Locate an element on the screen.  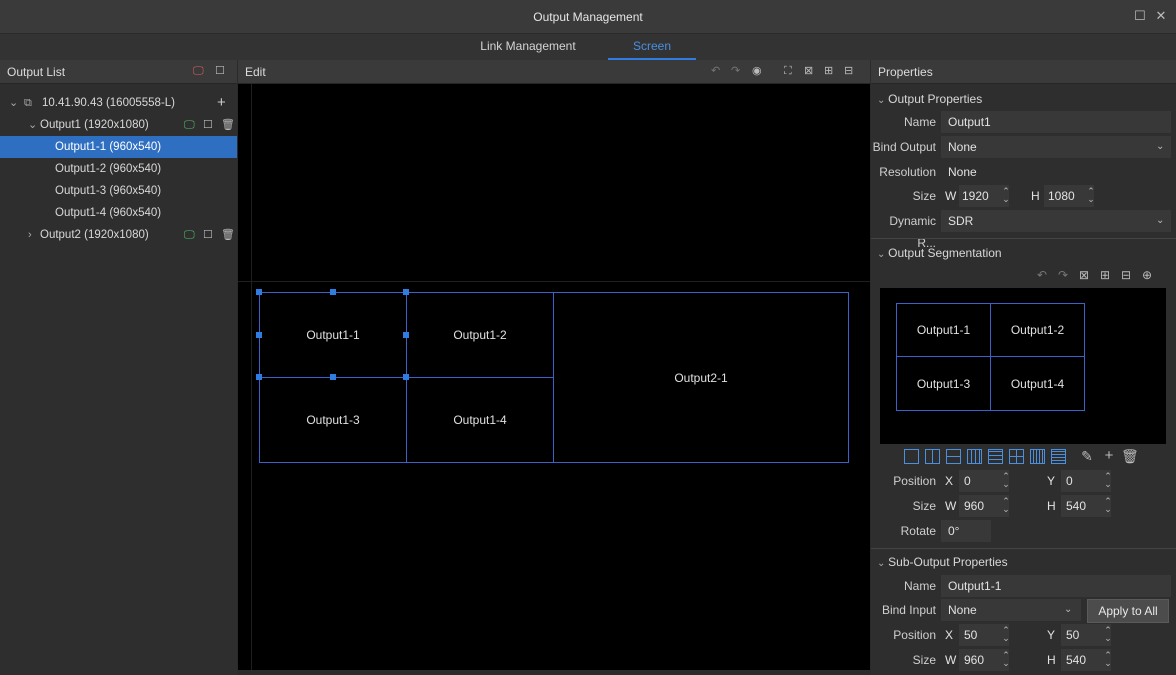
sub-output-row: Output1-1 (960x540) is located at coordinates (118, 147).